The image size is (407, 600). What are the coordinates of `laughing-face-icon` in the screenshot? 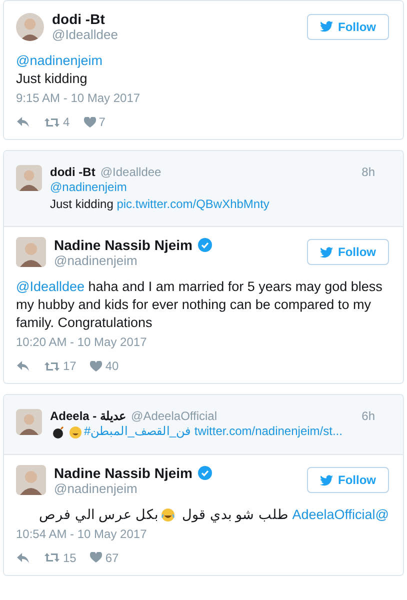 It's located at (168, 515).